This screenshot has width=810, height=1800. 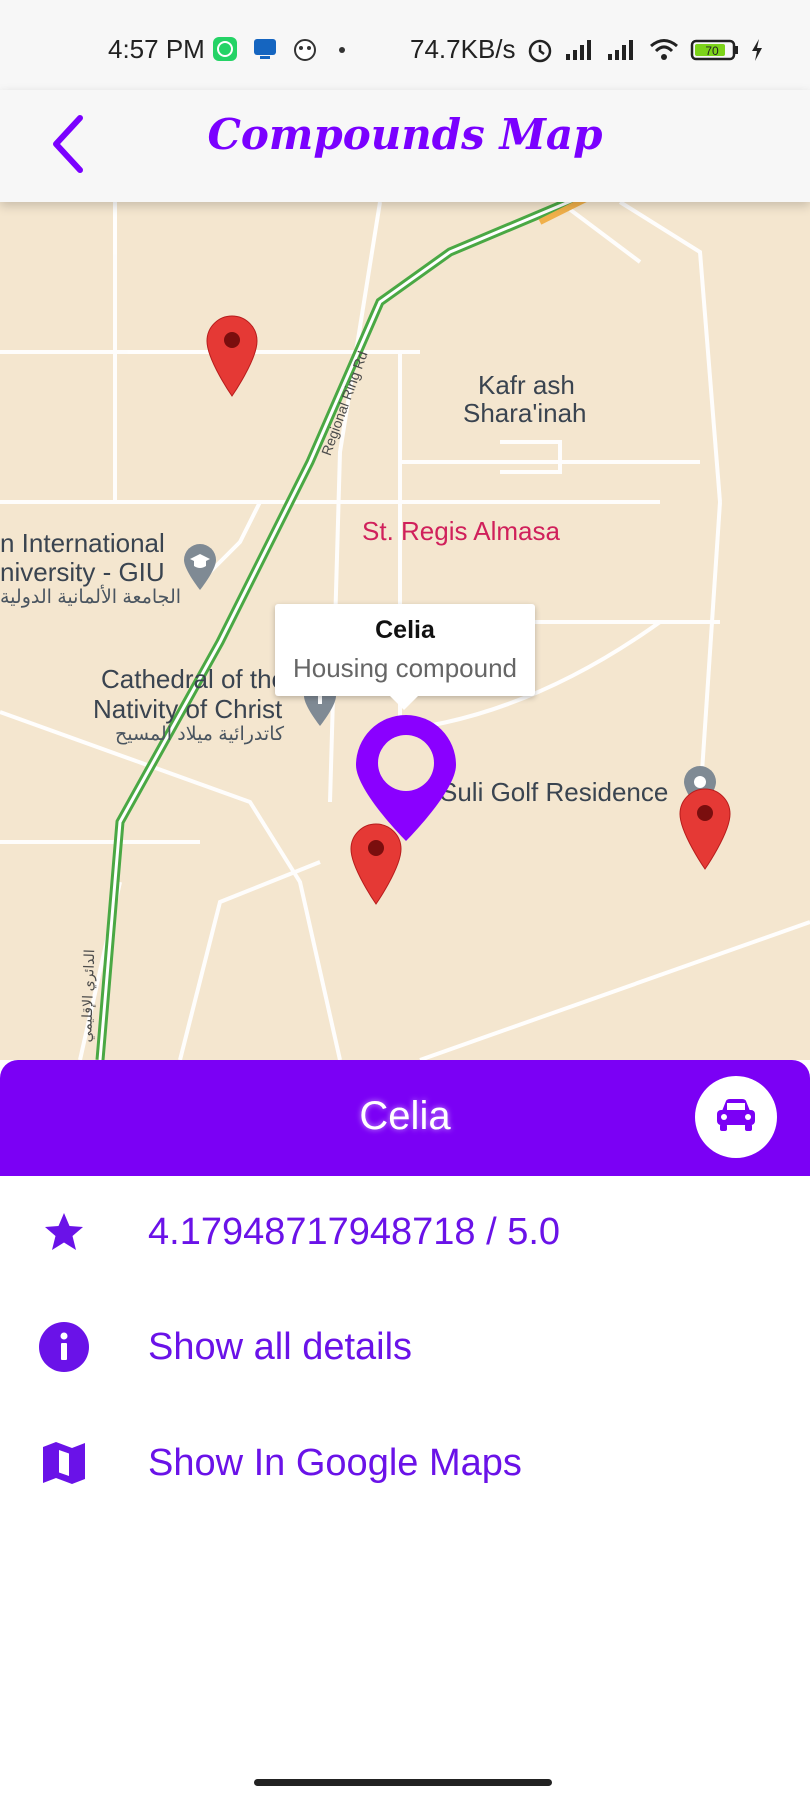 I want to click on star-icon, so click(x=64, y=1232).